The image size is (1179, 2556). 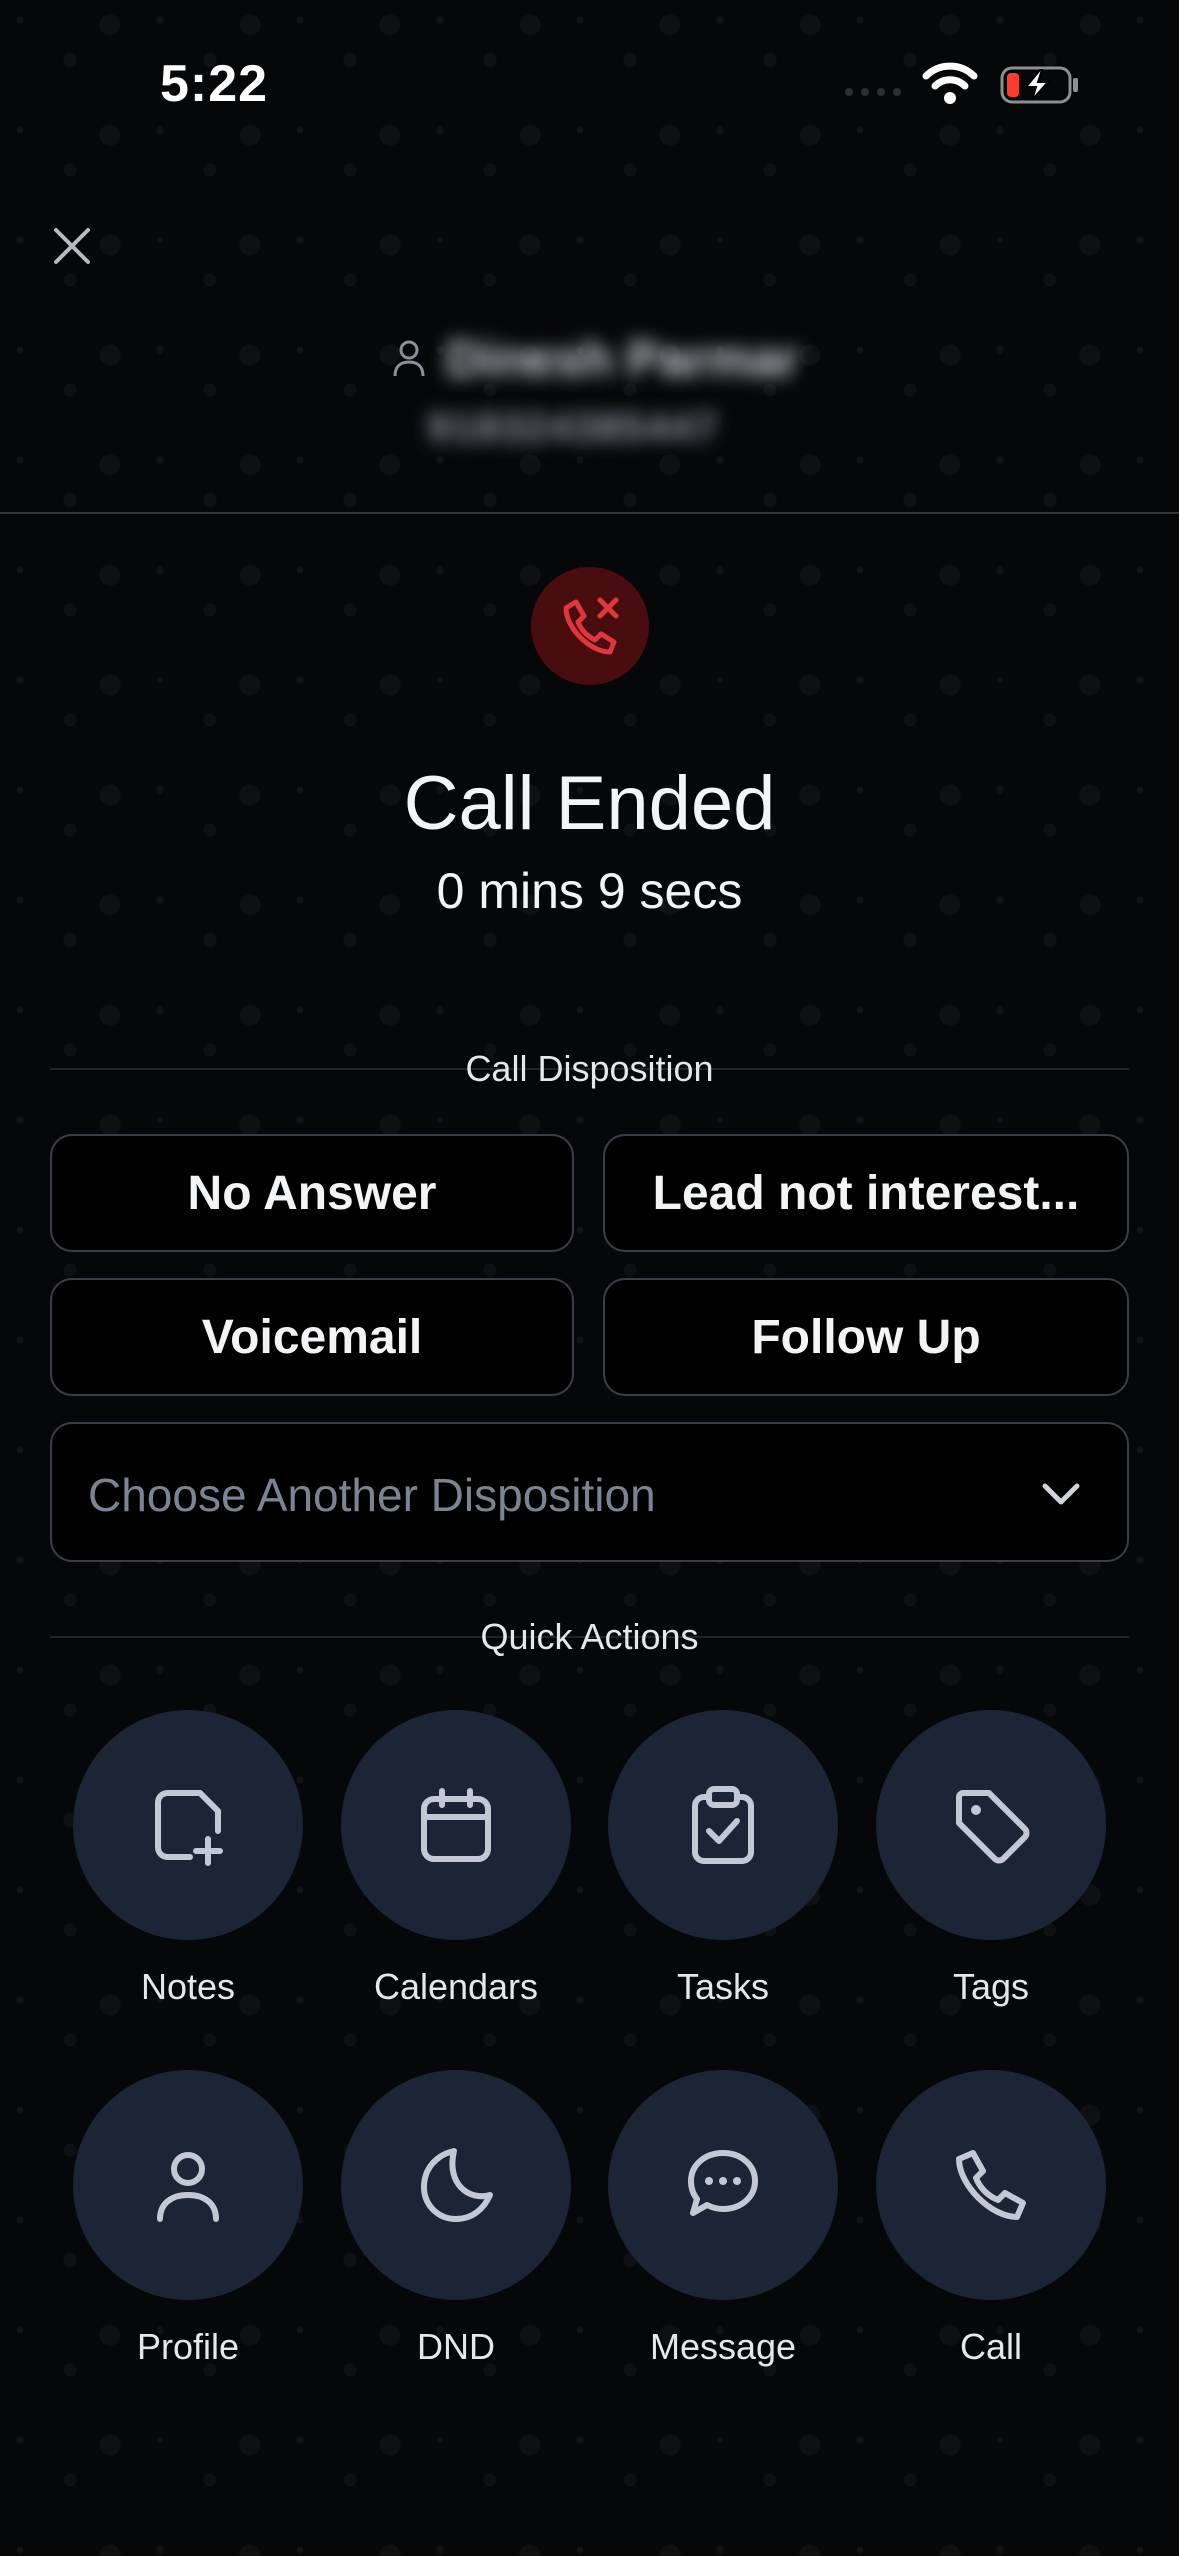 What do you see at coordinates (622, 359) in the screenshot?
I see `contact-name: Dinesh Parmar` at bounding box center [622, 359].